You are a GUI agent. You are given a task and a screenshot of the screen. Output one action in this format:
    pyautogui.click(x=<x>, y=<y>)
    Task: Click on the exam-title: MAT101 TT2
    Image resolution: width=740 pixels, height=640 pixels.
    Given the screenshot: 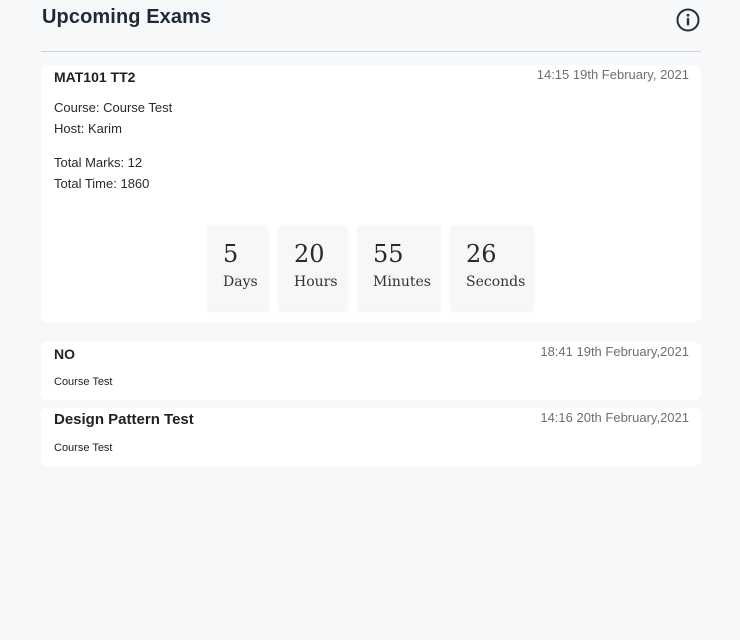 What is the action you would take?
    pyautogui.click(x=95, y=77)
    